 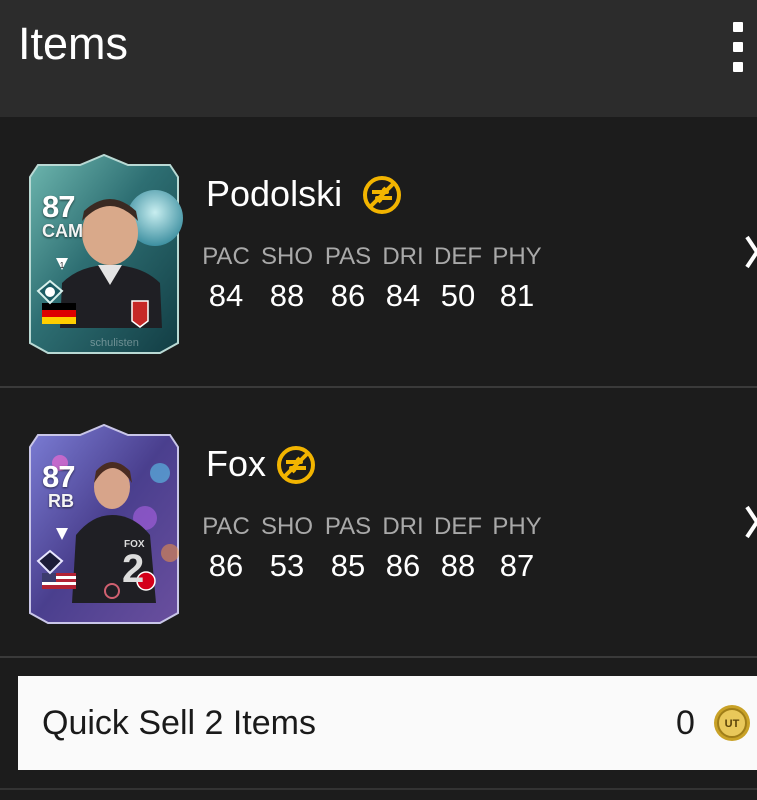 What do you see at coordinates (73, 43) in the screenshot?
I see `page-title: Items` at bounding box center [73, 43].